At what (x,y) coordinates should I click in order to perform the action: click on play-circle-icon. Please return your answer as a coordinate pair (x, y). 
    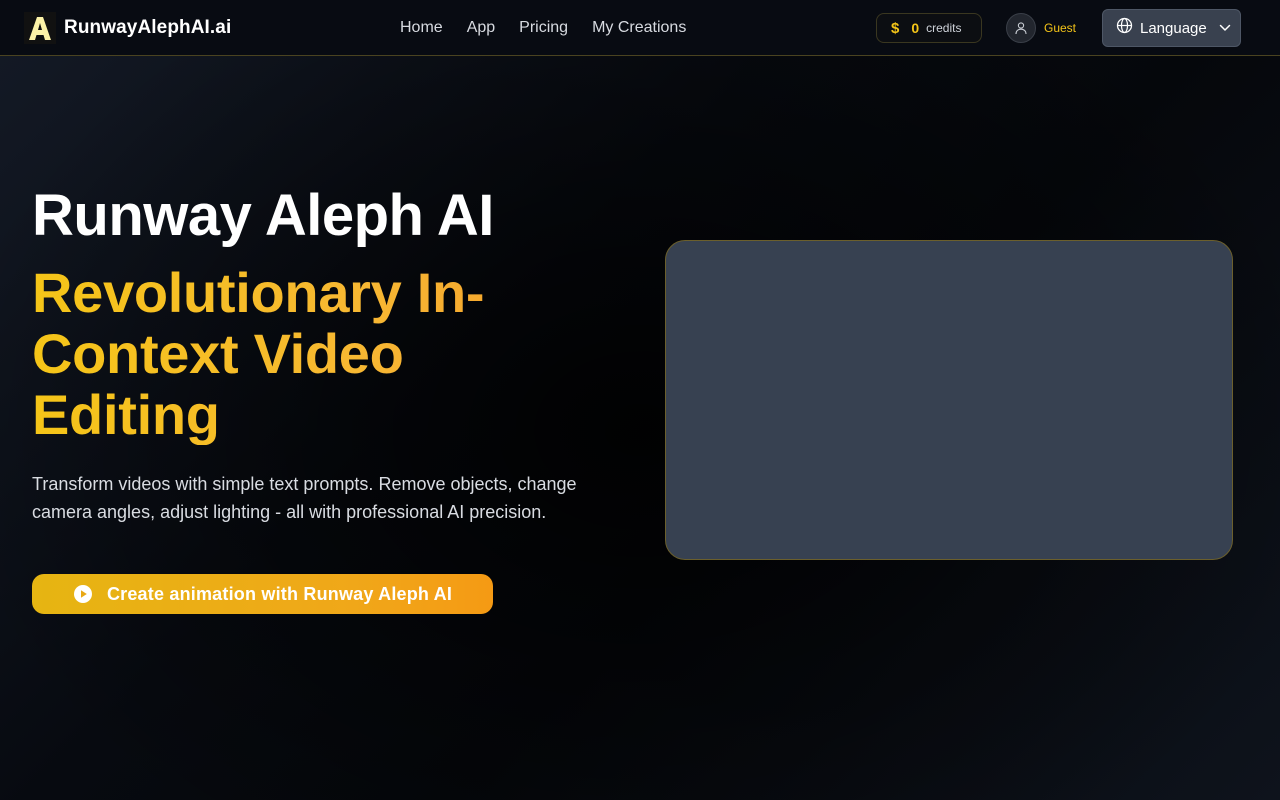
    Looking at the image, I should click on (83, 594).